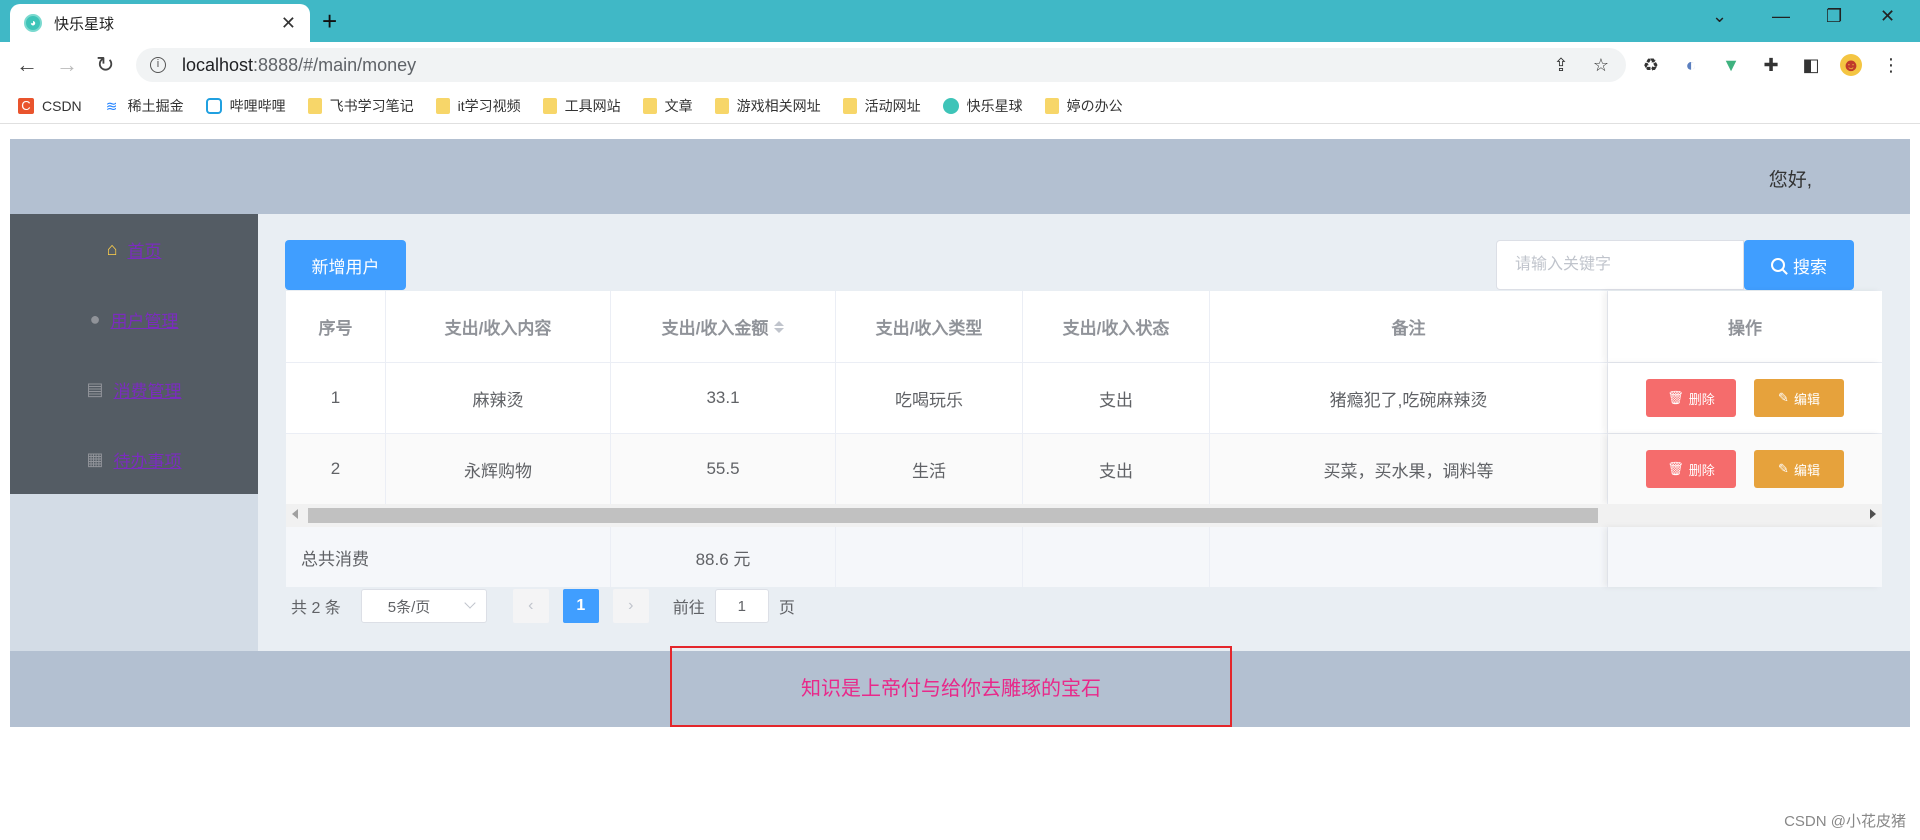 Image resolution: width=1920 pixels, height=840 pixels. Describe the element at coordinates (1409, 469) in the screenshot. I see `cell-note: 买菜，买水果，调料等` at that location.